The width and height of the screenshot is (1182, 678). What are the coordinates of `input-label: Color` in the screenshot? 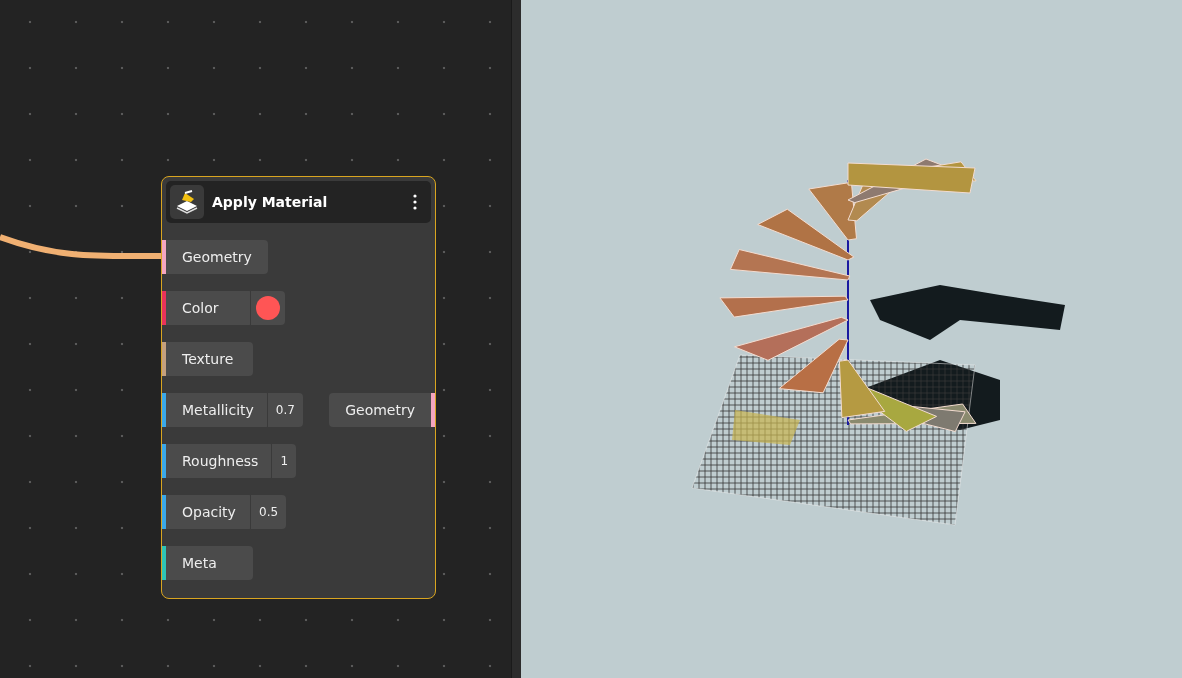 It's located at (209, 308).